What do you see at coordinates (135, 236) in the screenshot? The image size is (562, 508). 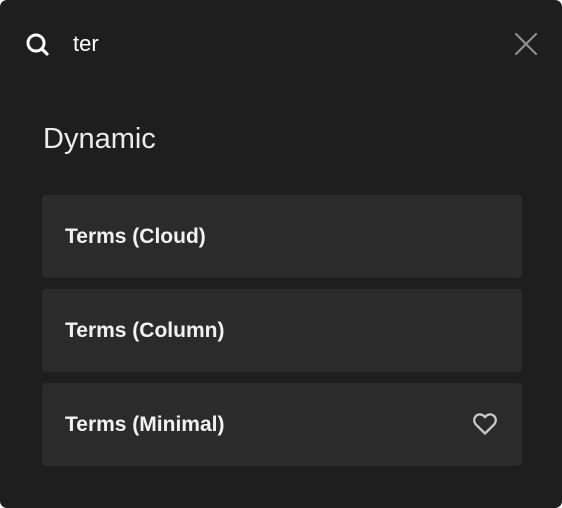 I see `result-item-label: Terms (Cloud)` at bounding box center [135, 236].